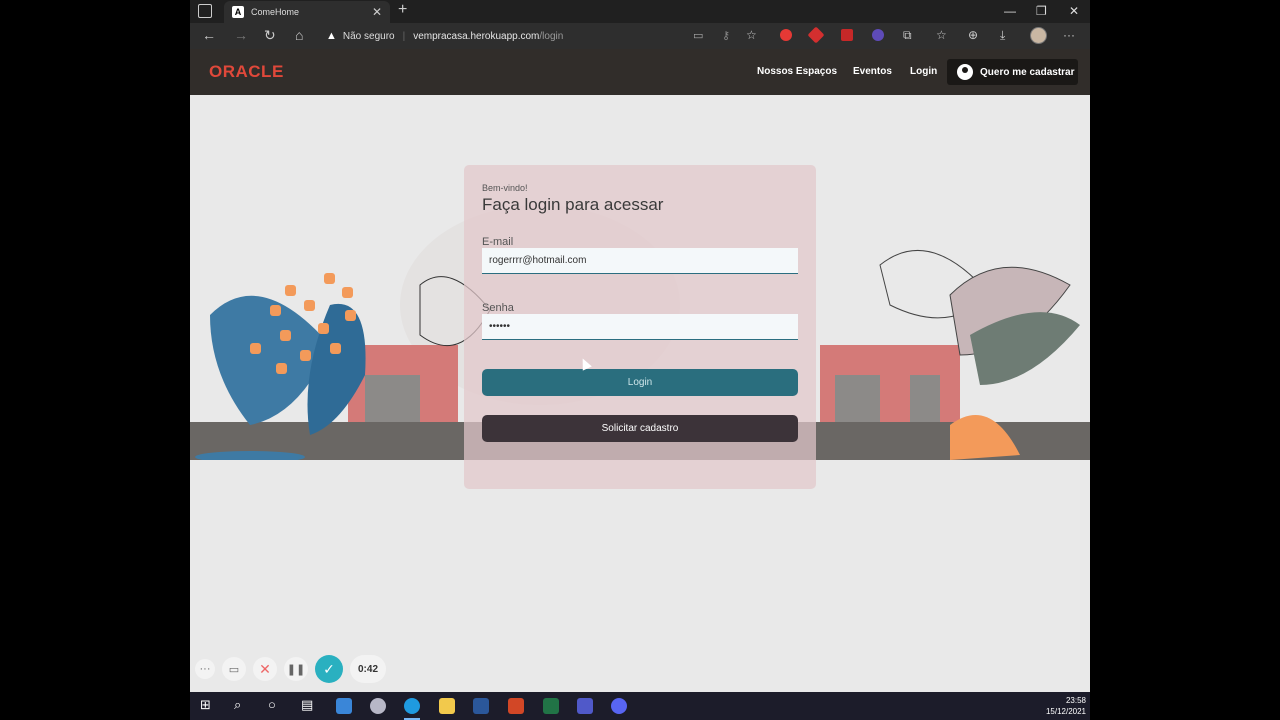 The height and width of the screenshot is (720, 1280). Describe the element at coordinates (726, 35) in the screenshot. I see `key-icon: ⚷` at that location.